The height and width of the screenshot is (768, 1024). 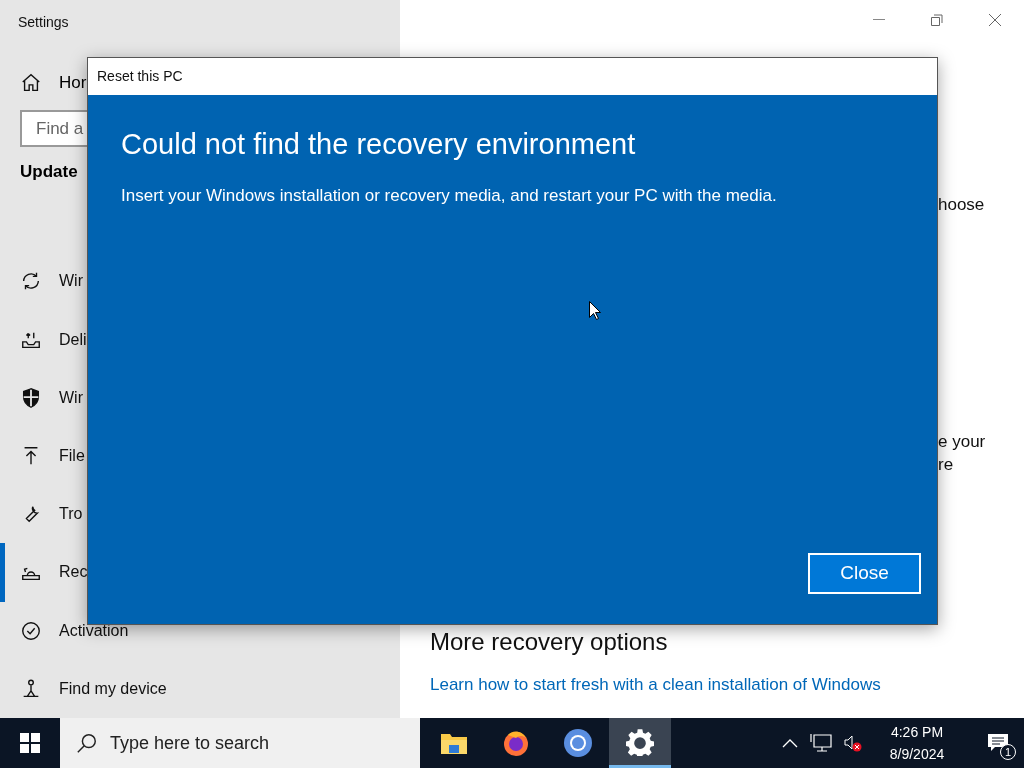 I want to click on clock-time: 4:26 PM, so click(x=917, y=732).